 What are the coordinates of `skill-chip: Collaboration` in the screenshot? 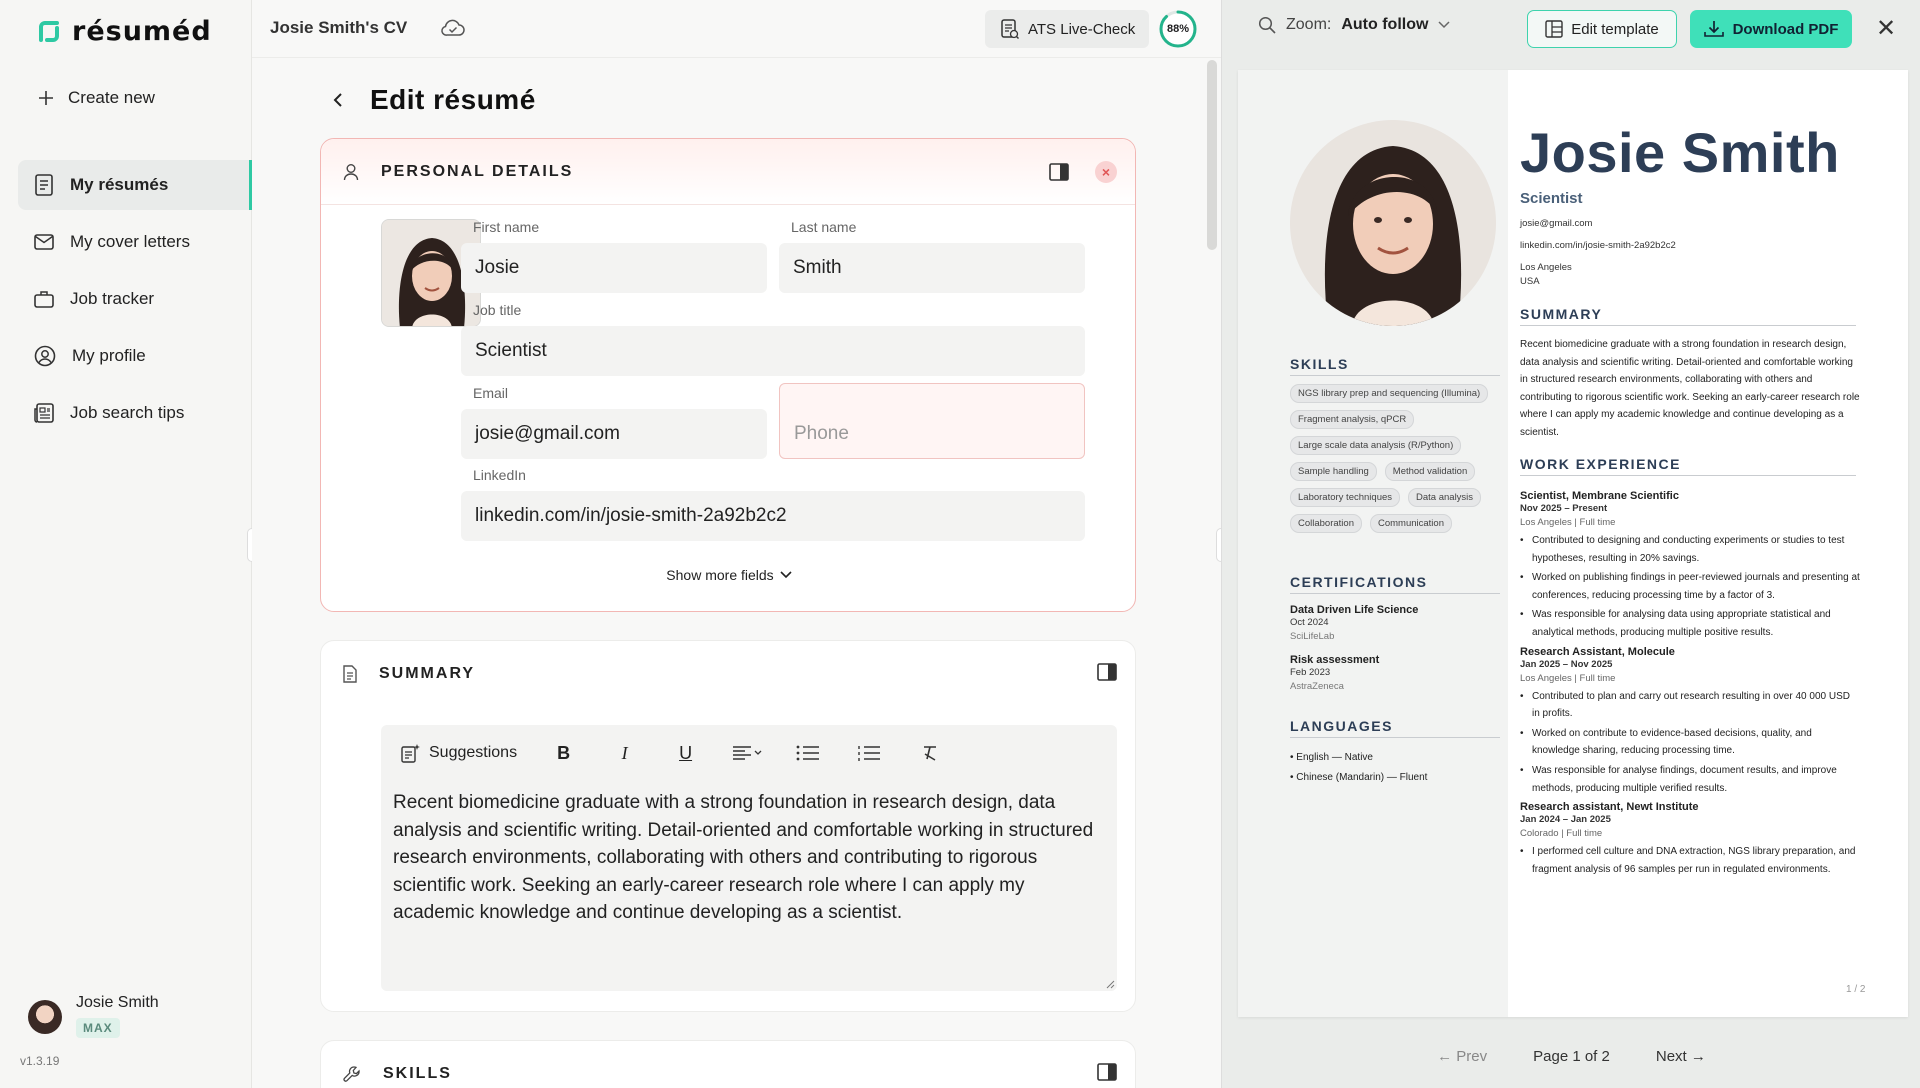 It's located at (1326, 523).